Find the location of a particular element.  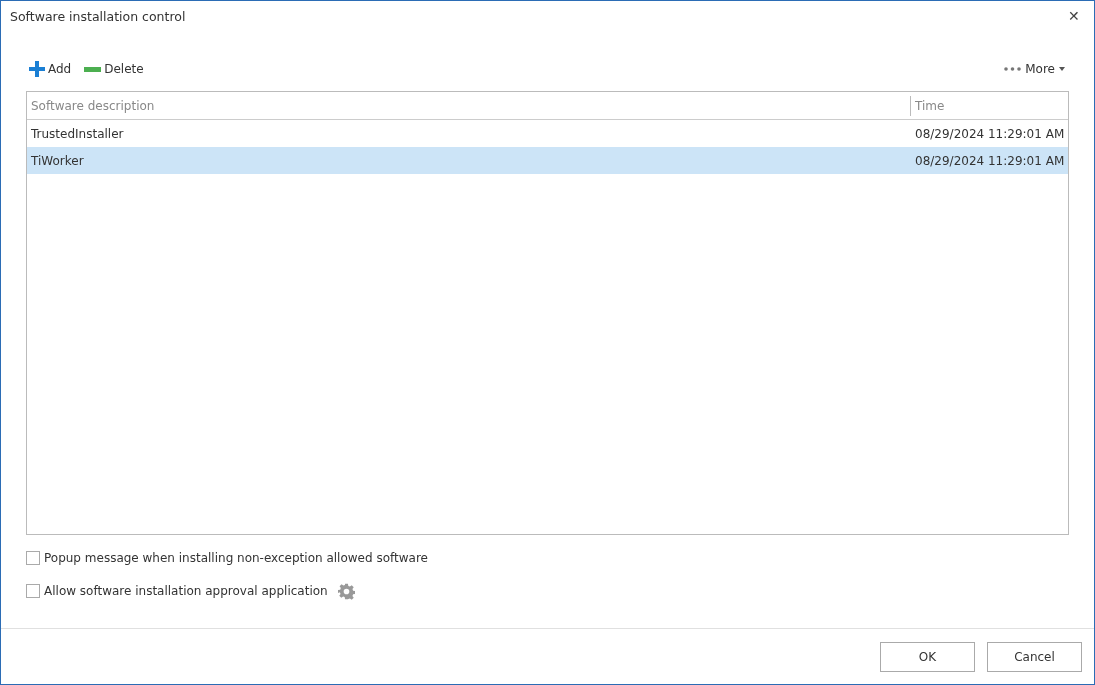

dialog-button: OK is located at coordinates (927, 656).